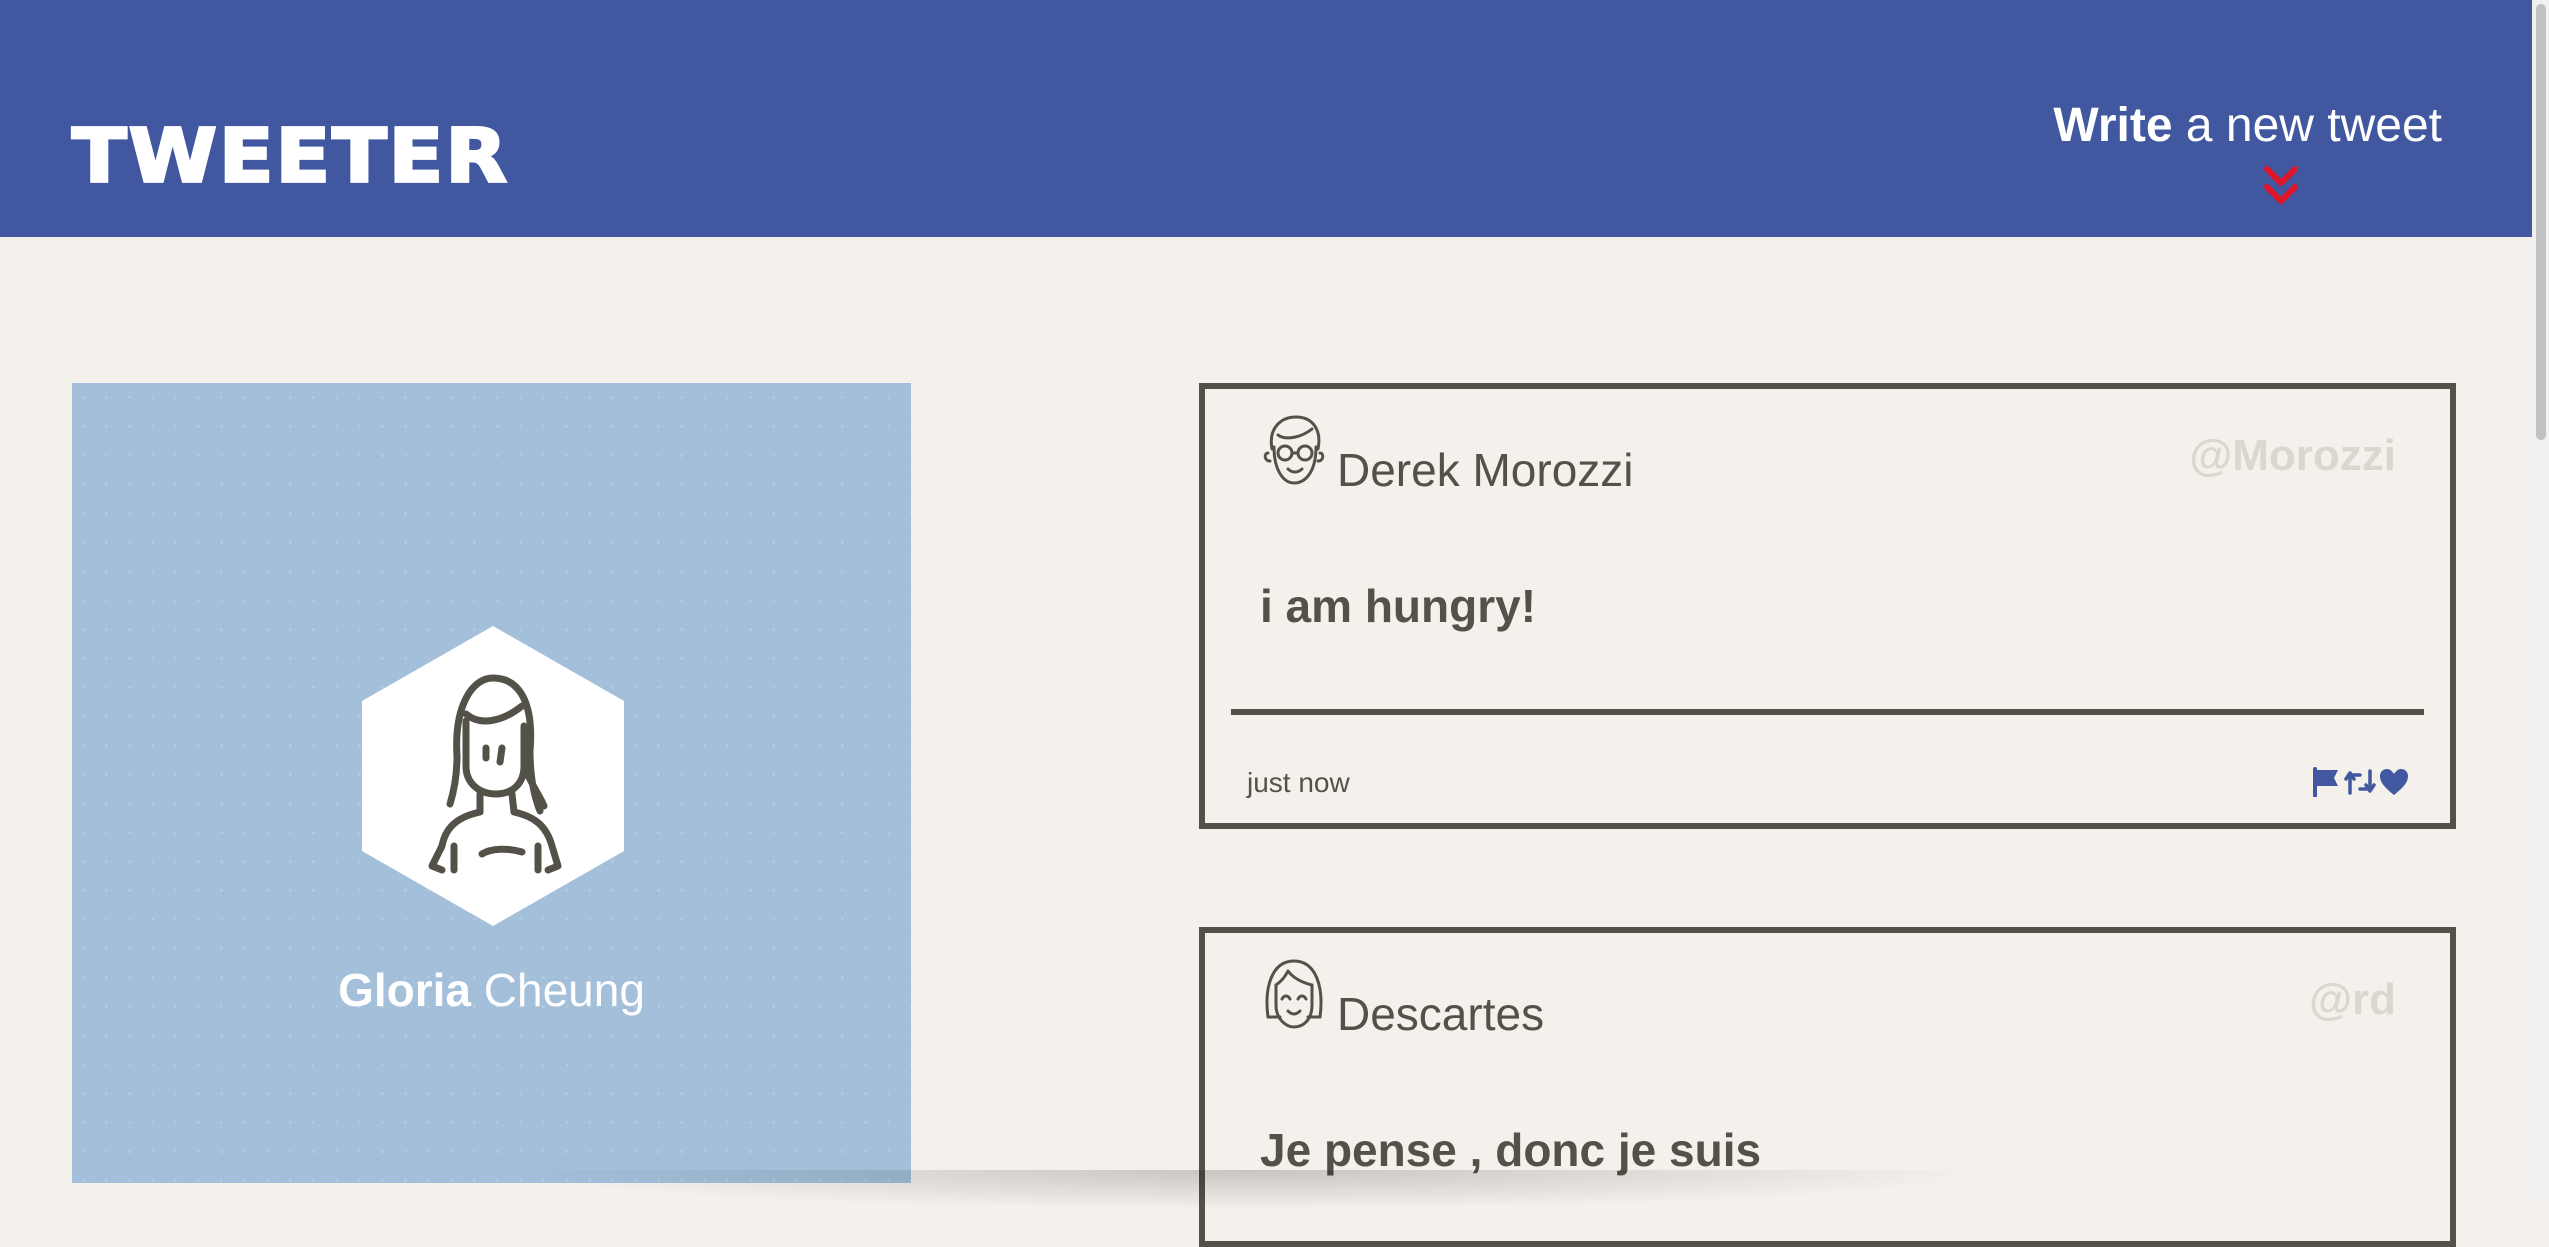  Describe the element at coordinates (1511, 1150) in the screenshot. I see `tweet-content: Je pense , donc je suis` at that location.